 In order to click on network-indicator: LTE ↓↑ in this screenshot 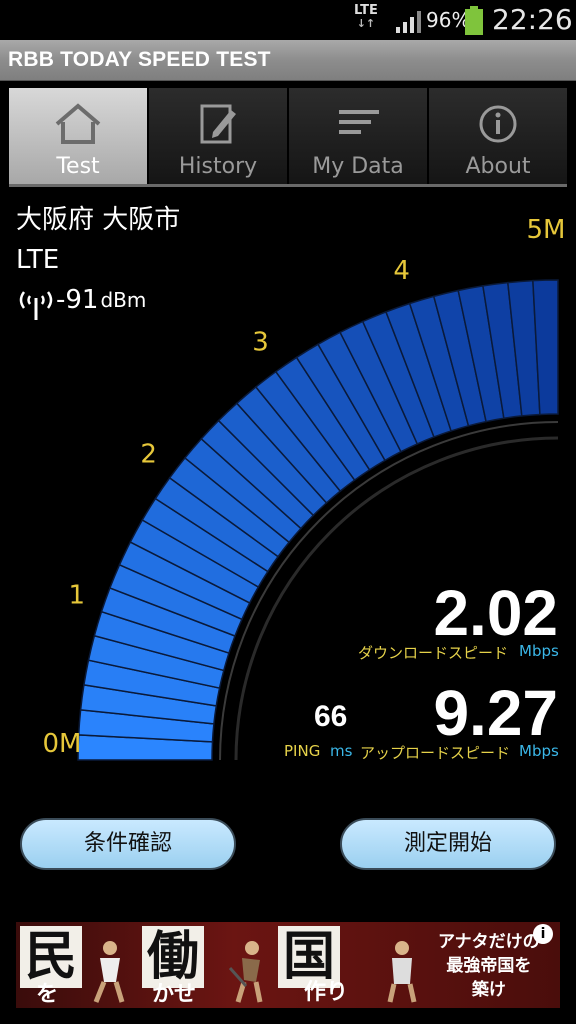, I will do `click(366, 17)`.